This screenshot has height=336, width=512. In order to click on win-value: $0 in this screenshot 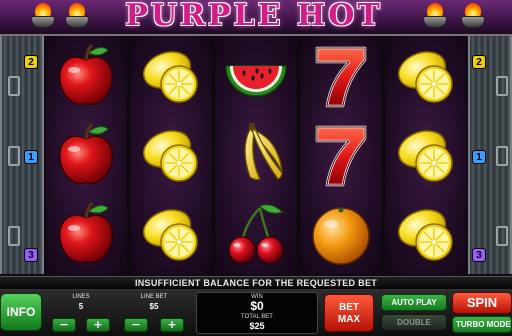, I will do `click(257, 306)`.